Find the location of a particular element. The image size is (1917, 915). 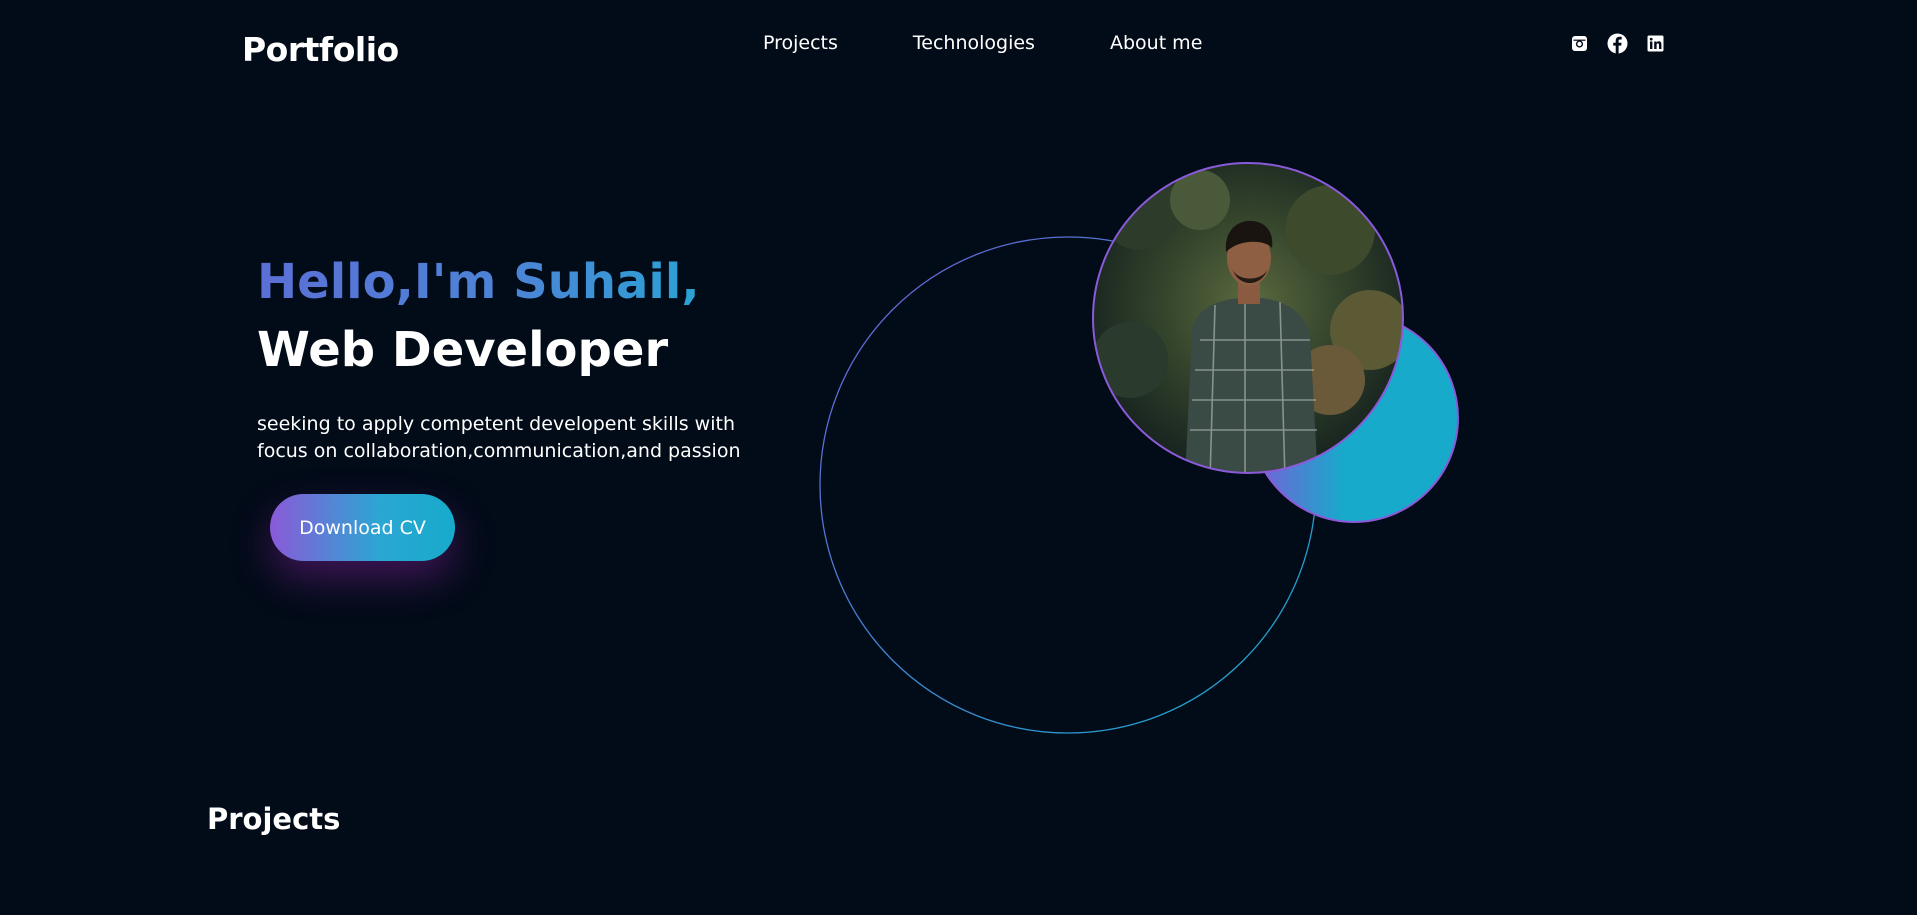

social-links is located at coordinates (1617, 43).